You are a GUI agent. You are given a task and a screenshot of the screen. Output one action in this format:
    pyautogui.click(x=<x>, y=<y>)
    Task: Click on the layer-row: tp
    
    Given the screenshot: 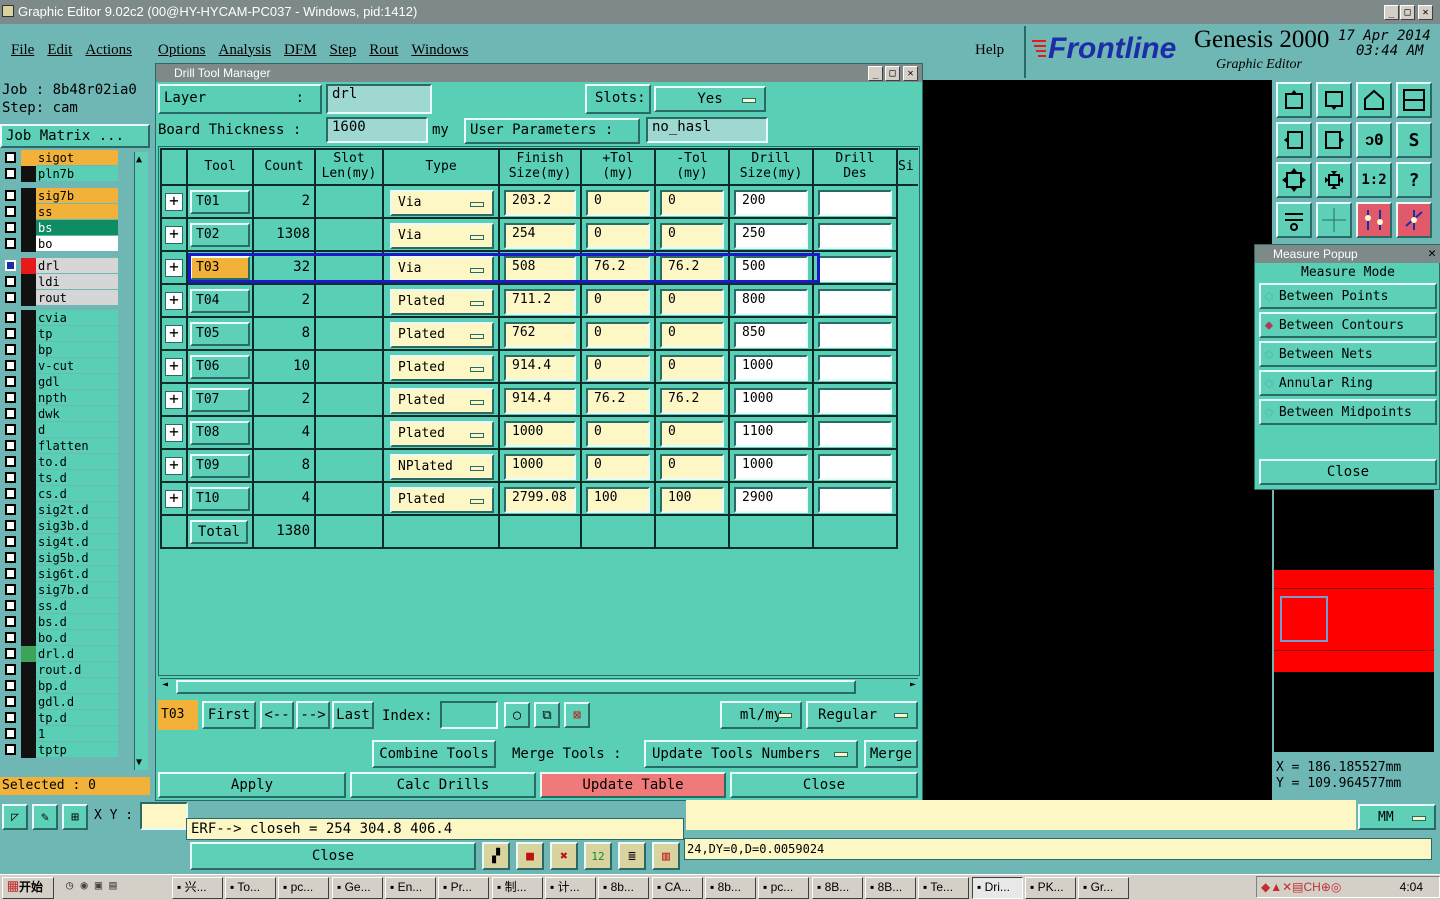 What is the action you would take?
    pyautogui.click(x=67, y=334)
    